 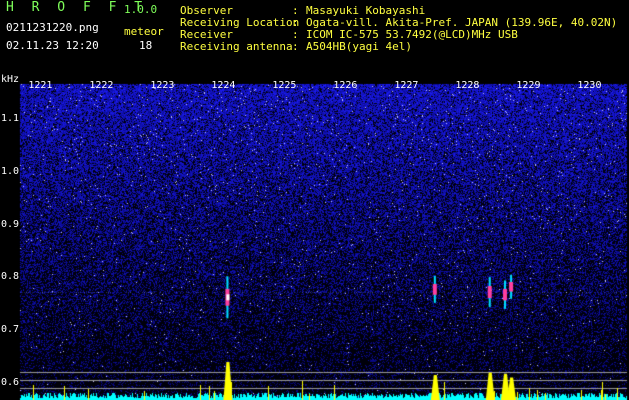 What do you see at coordinates (467, 85) in the screenshot?
I see `x-tick-label: 1228` at bounding box center [467, 85].